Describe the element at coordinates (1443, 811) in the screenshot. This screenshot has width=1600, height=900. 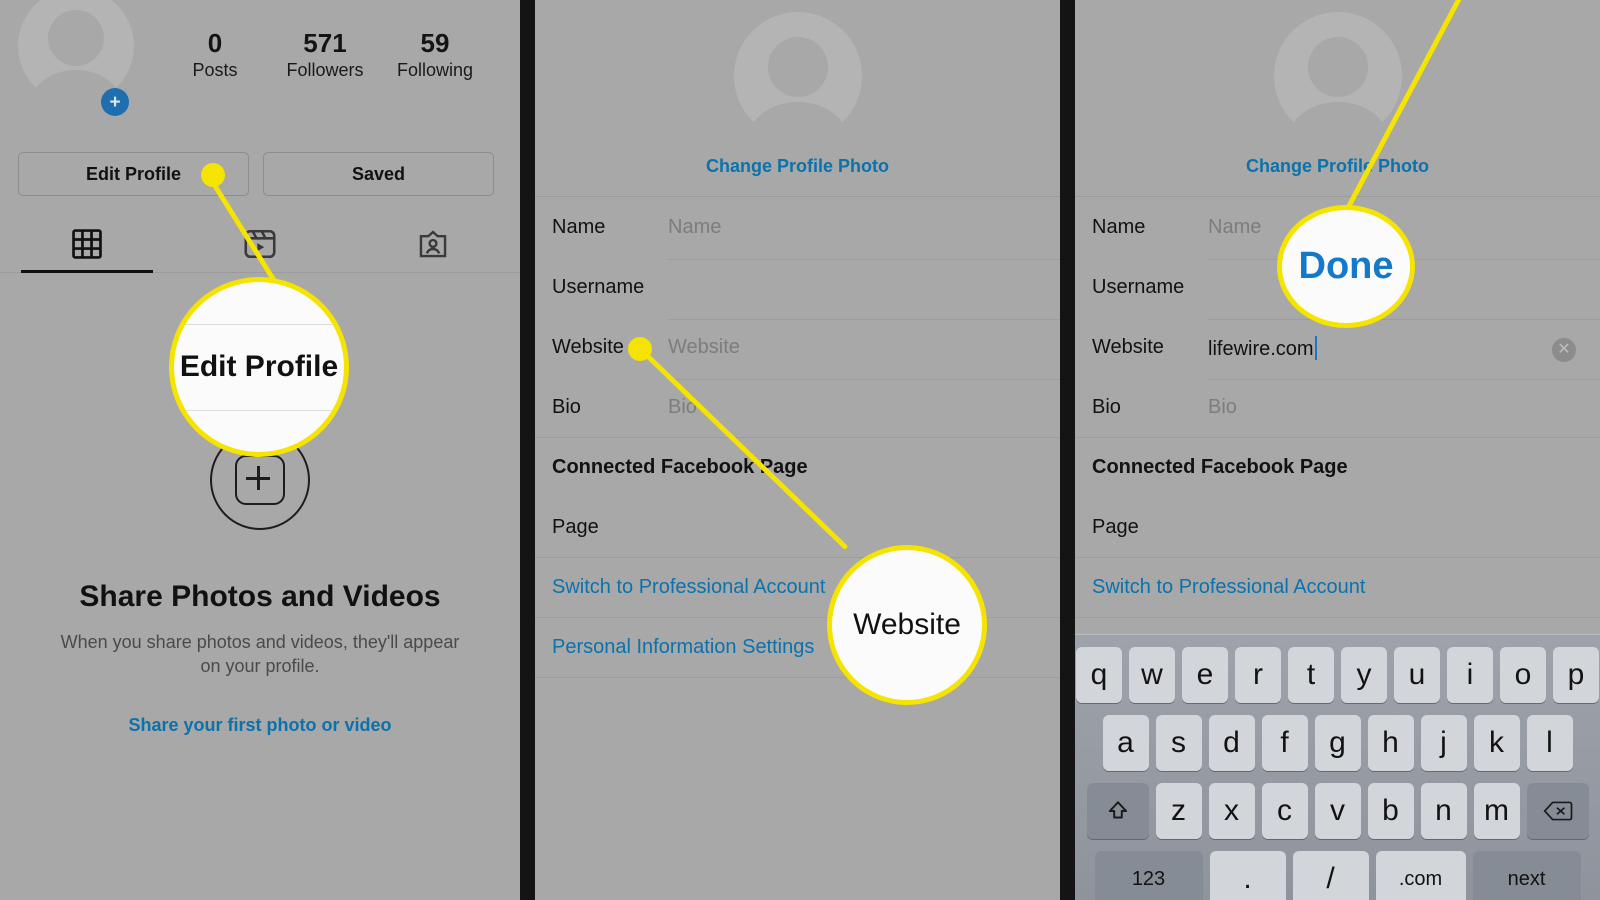
I see `key-n: n` at that location.